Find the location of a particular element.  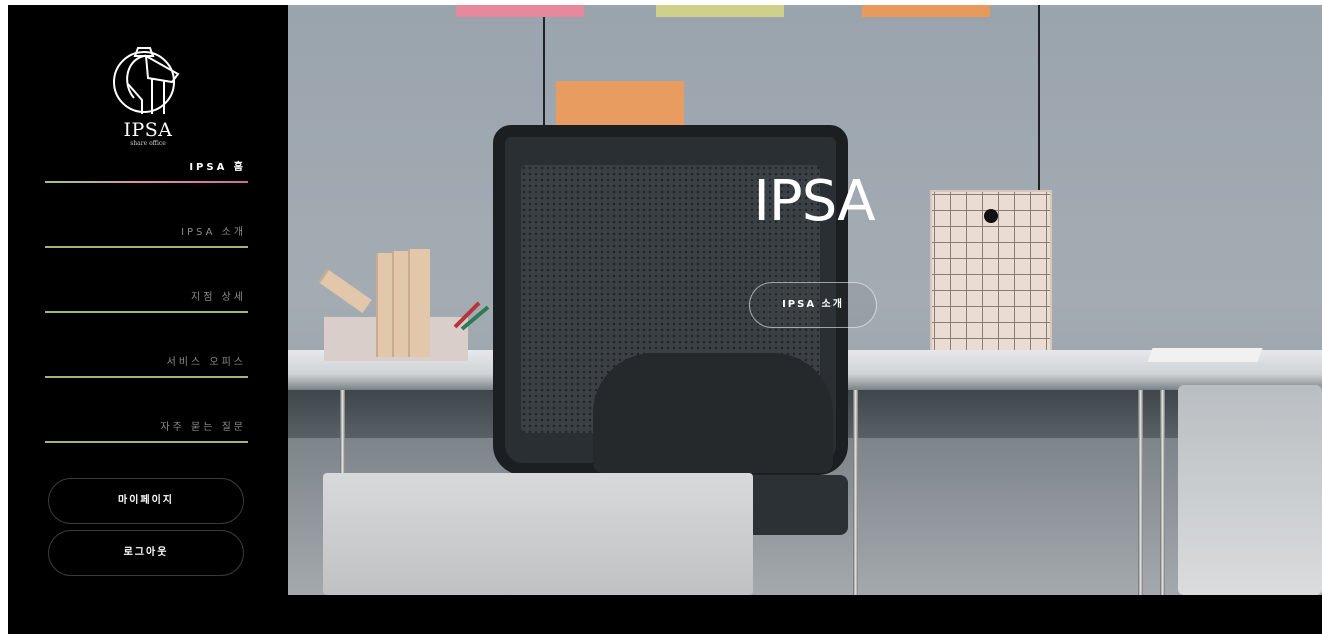

brand-logo: IPSA share office is located at coordinates (148, 94).